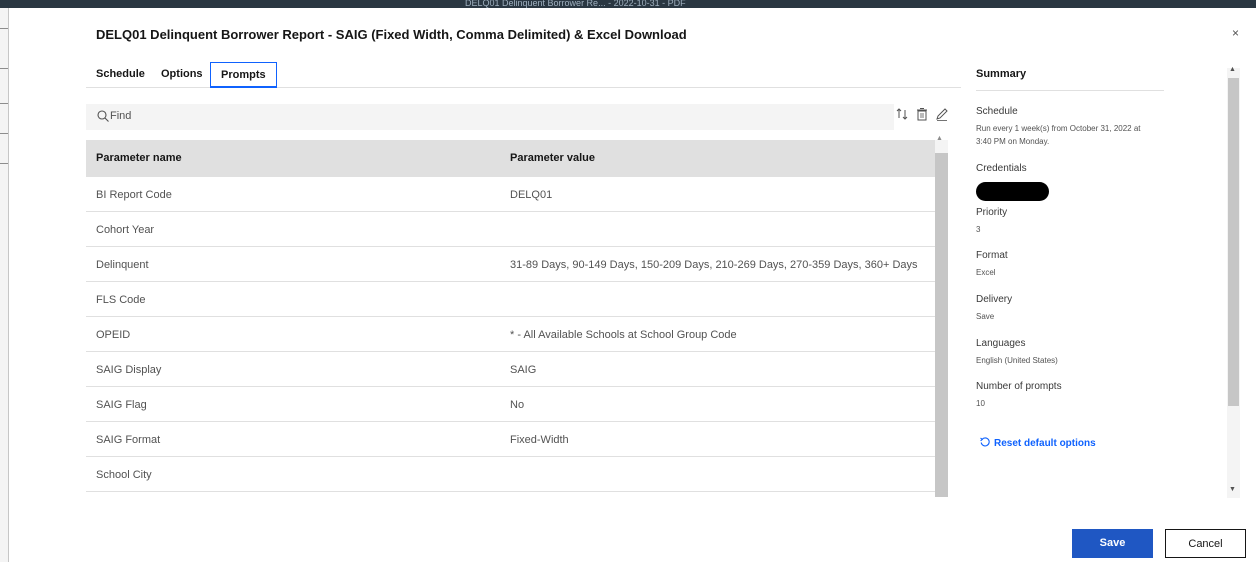  Describe the element at coordinates (125, 230) in the screenshot. I see `parameter-name: Cohort Year` at that location.